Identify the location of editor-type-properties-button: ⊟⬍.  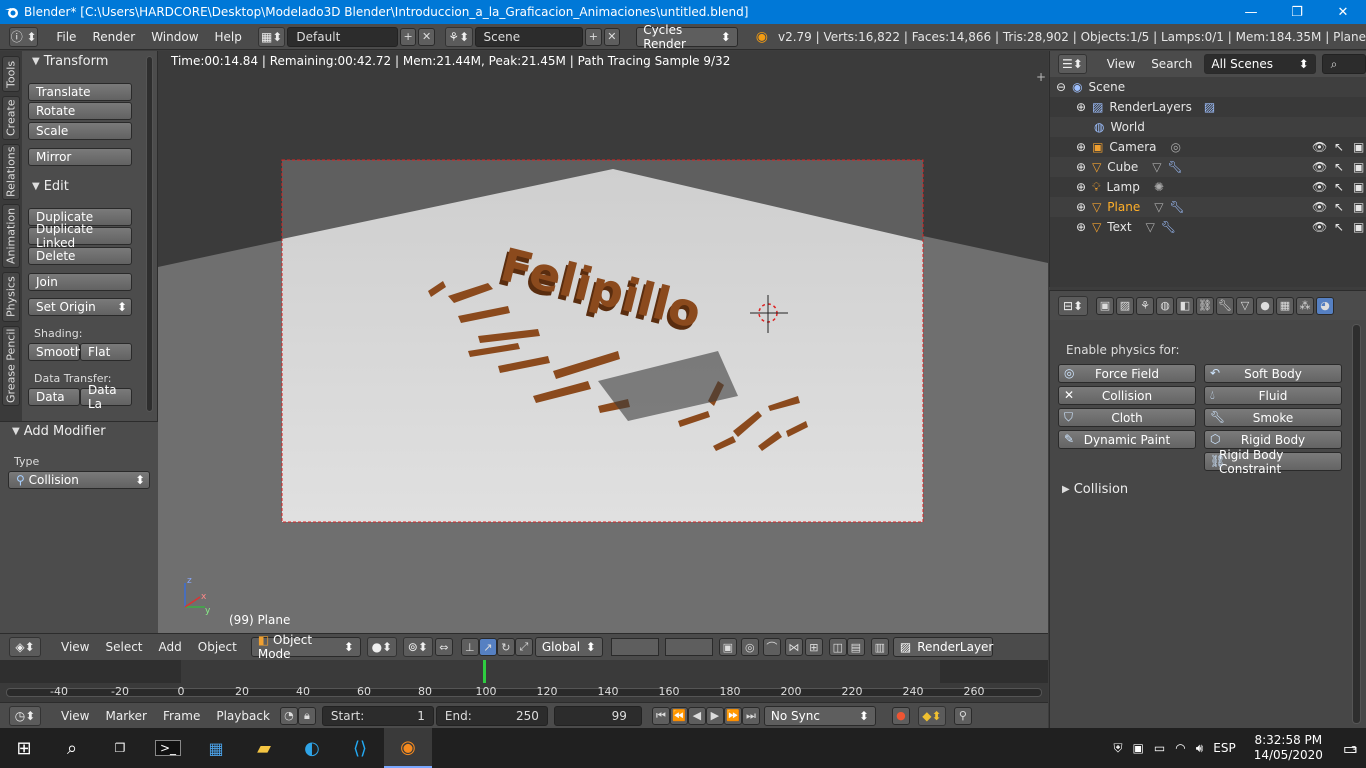
(1073, 305).